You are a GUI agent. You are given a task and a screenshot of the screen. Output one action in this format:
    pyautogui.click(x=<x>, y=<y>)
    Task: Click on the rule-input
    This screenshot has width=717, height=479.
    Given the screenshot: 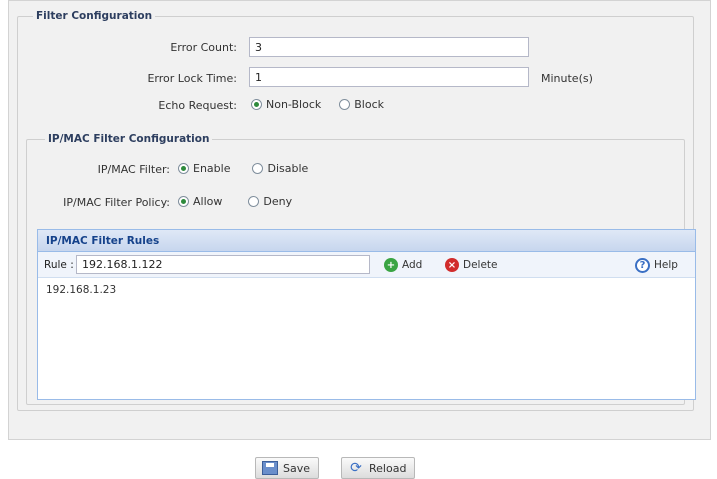 What is the action you would take?
    pyautogui.click(x=223, y=264)
    